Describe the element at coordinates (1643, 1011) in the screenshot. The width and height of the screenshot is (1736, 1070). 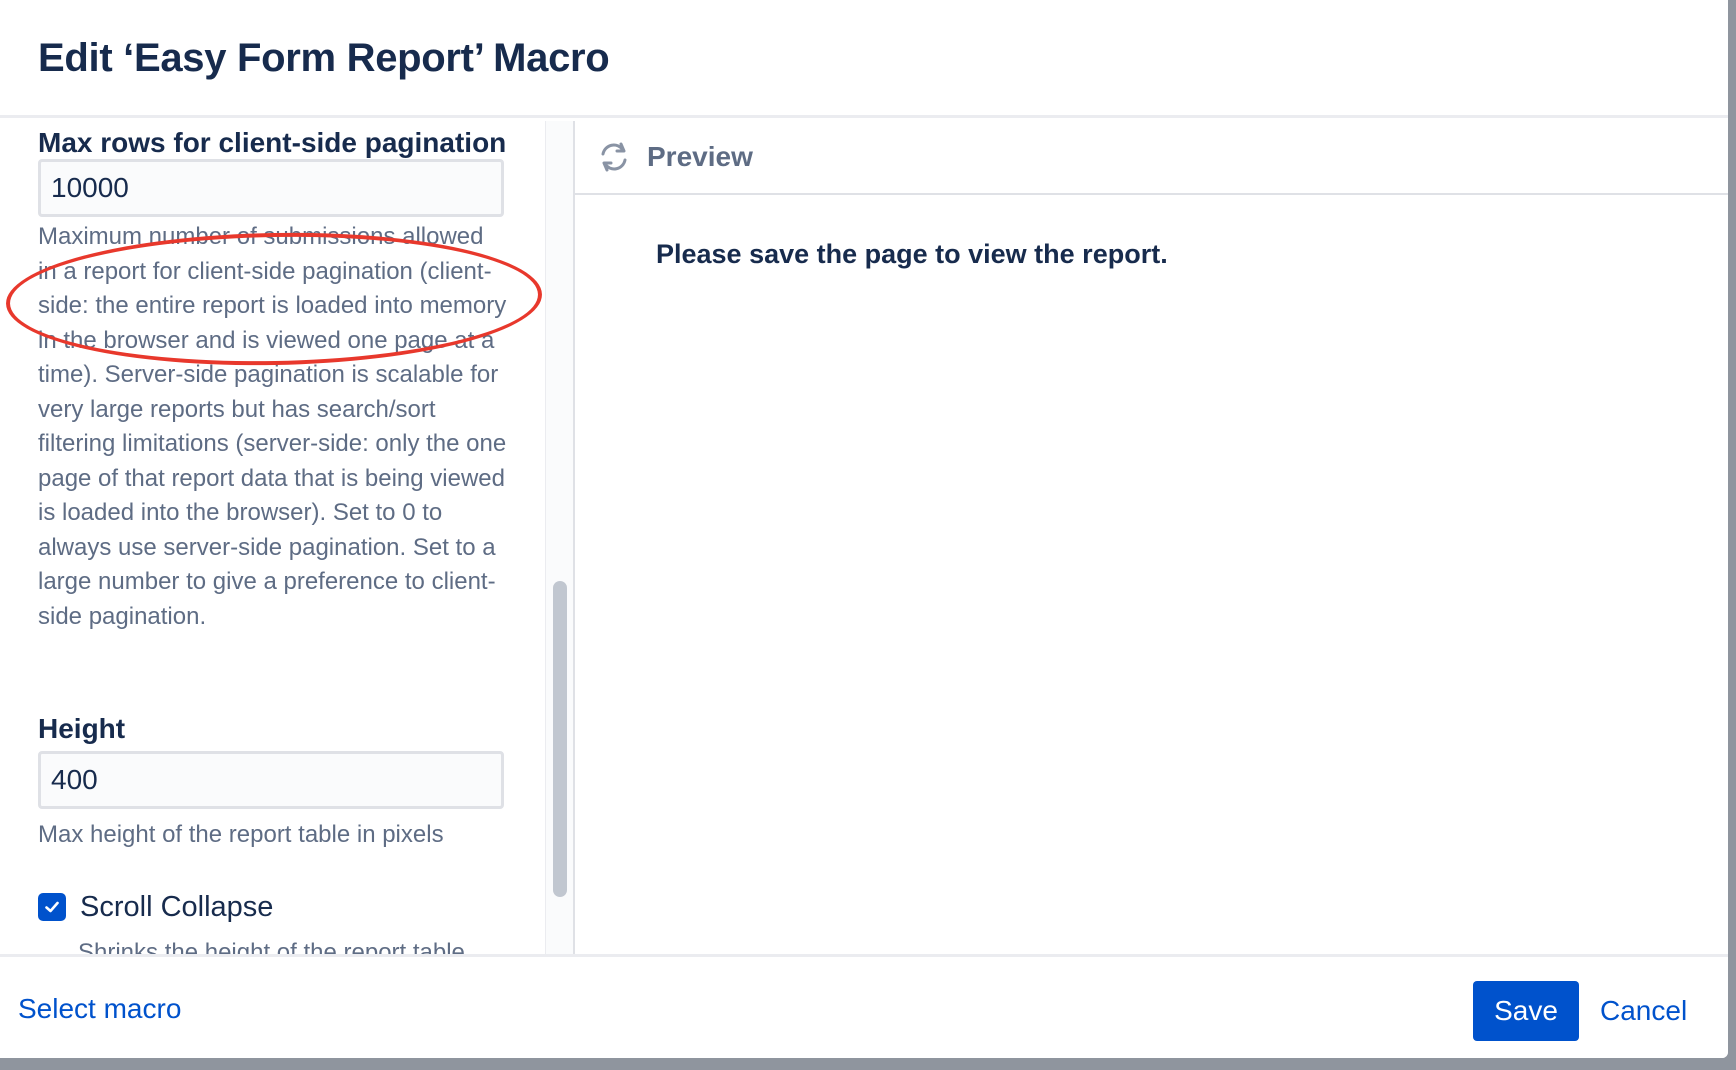
I see `cancel-button: Cancel` at that location.